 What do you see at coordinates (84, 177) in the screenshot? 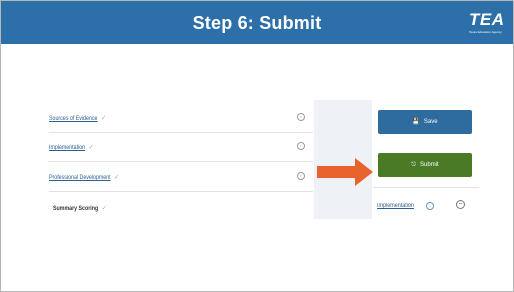
I see `professional-development-link: Professional Development ✓` at bounding box center [84, 177].